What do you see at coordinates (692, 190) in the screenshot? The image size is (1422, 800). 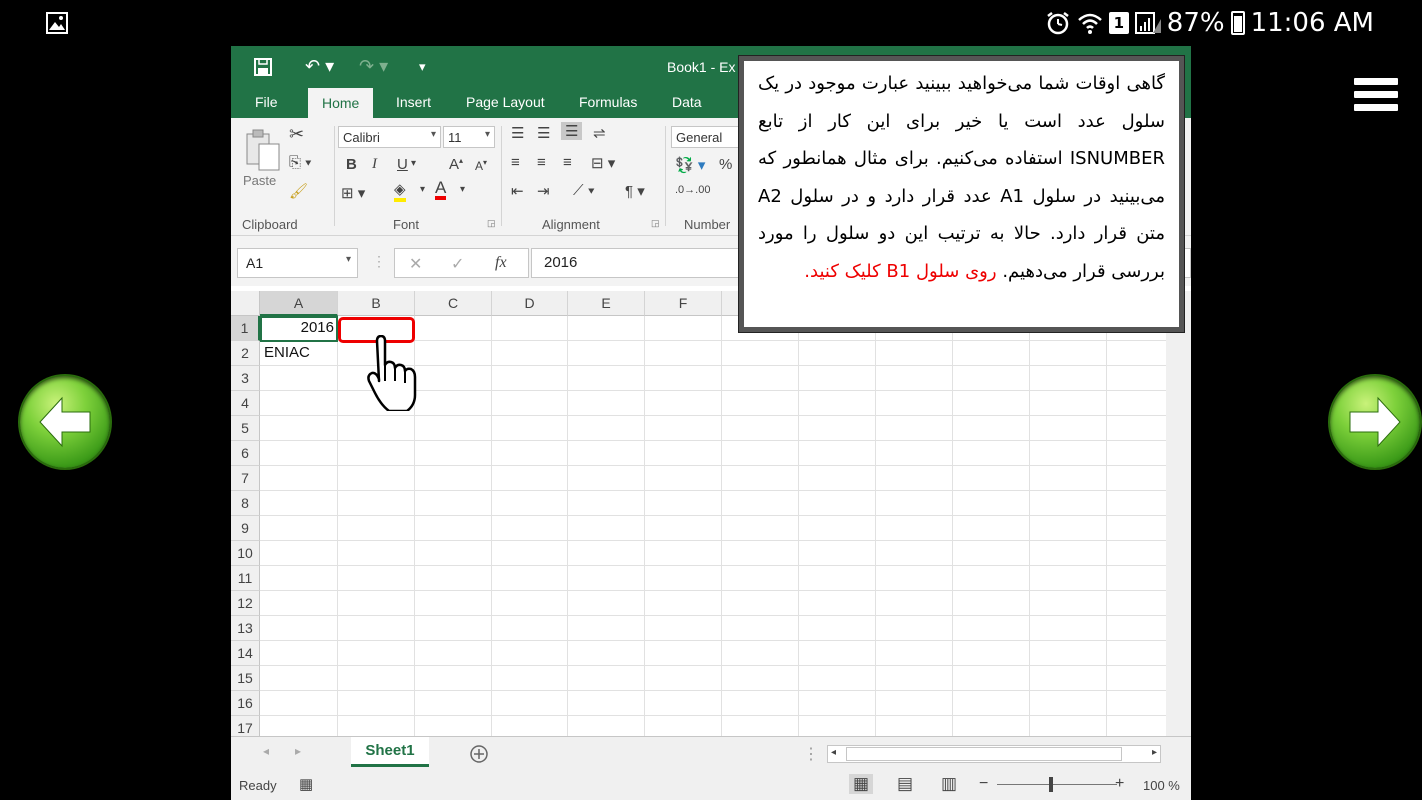 I see `increase-decimal-icon: .0→.00` at bounding box center [692, 190].